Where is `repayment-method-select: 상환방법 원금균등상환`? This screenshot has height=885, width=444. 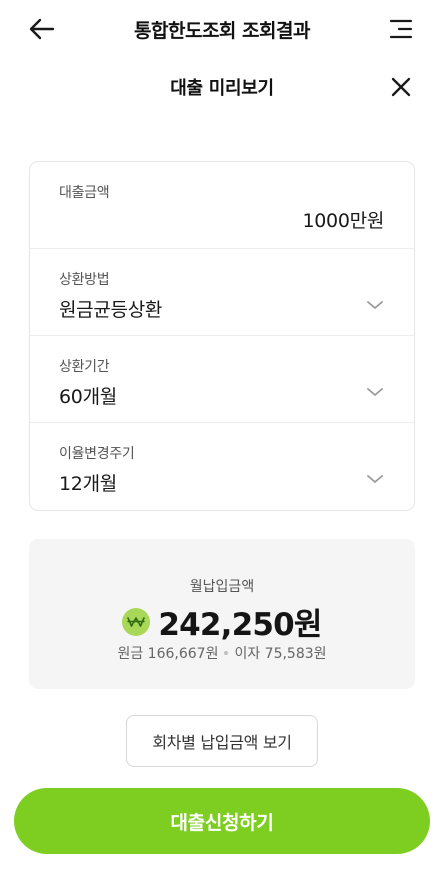 repayment-method-select: 상환방법 원금균등상환 is located at coordinates (222, 292).